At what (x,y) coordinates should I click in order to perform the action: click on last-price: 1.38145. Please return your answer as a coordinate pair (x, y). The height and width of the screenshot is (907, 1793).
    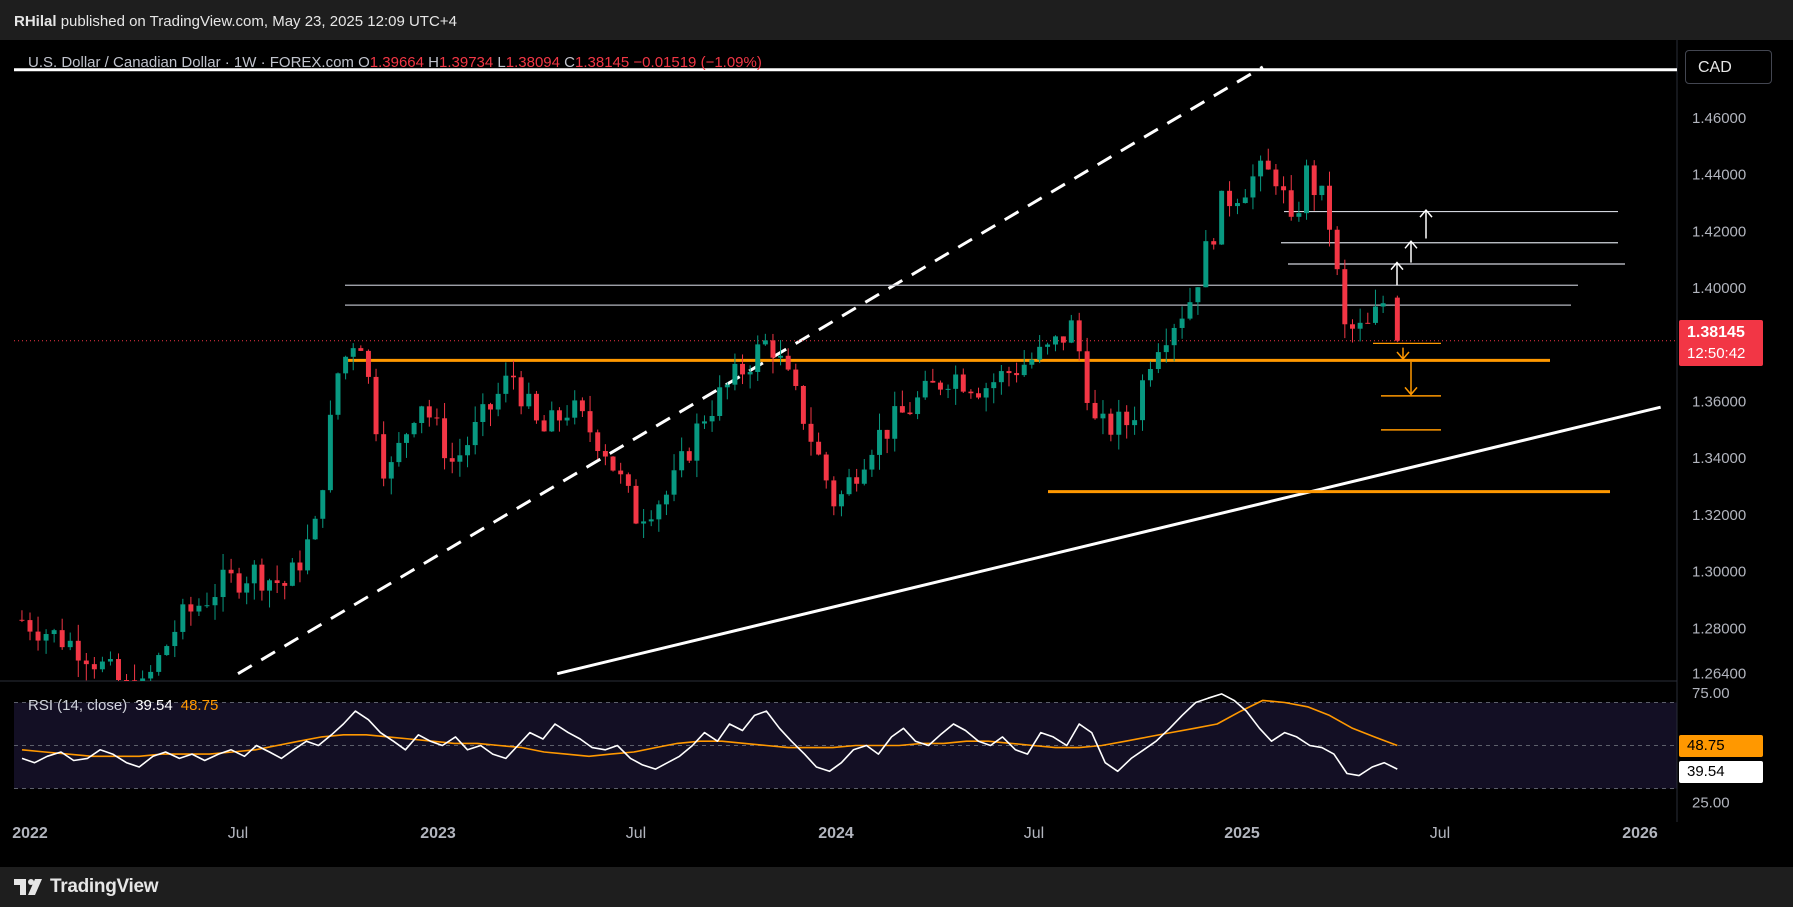
    Looking at the image, I should click on (1716, 332).